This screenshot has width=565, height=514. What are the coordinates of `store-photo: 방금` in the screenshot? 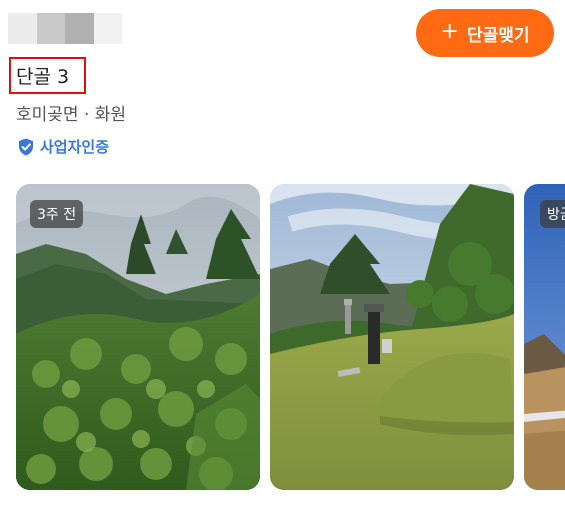 It's located at (544, 337).